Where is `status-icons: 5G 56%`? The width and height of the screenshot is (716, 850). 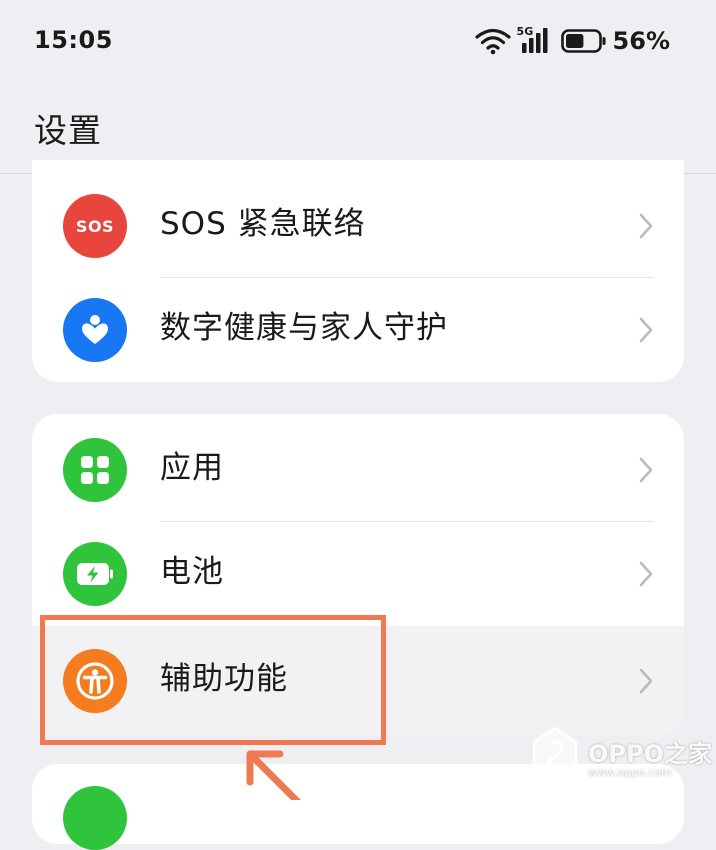
status-icons: 5G 56% is located at coordinates (572, 41).